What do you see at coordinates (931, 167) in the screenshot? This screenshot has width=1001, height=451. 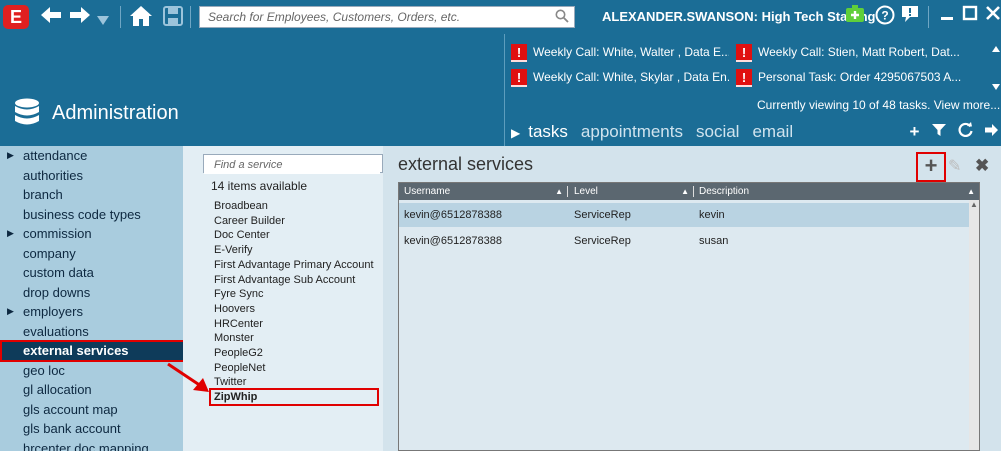 I see `highlight-box-add` at bounding box center [931, 167].